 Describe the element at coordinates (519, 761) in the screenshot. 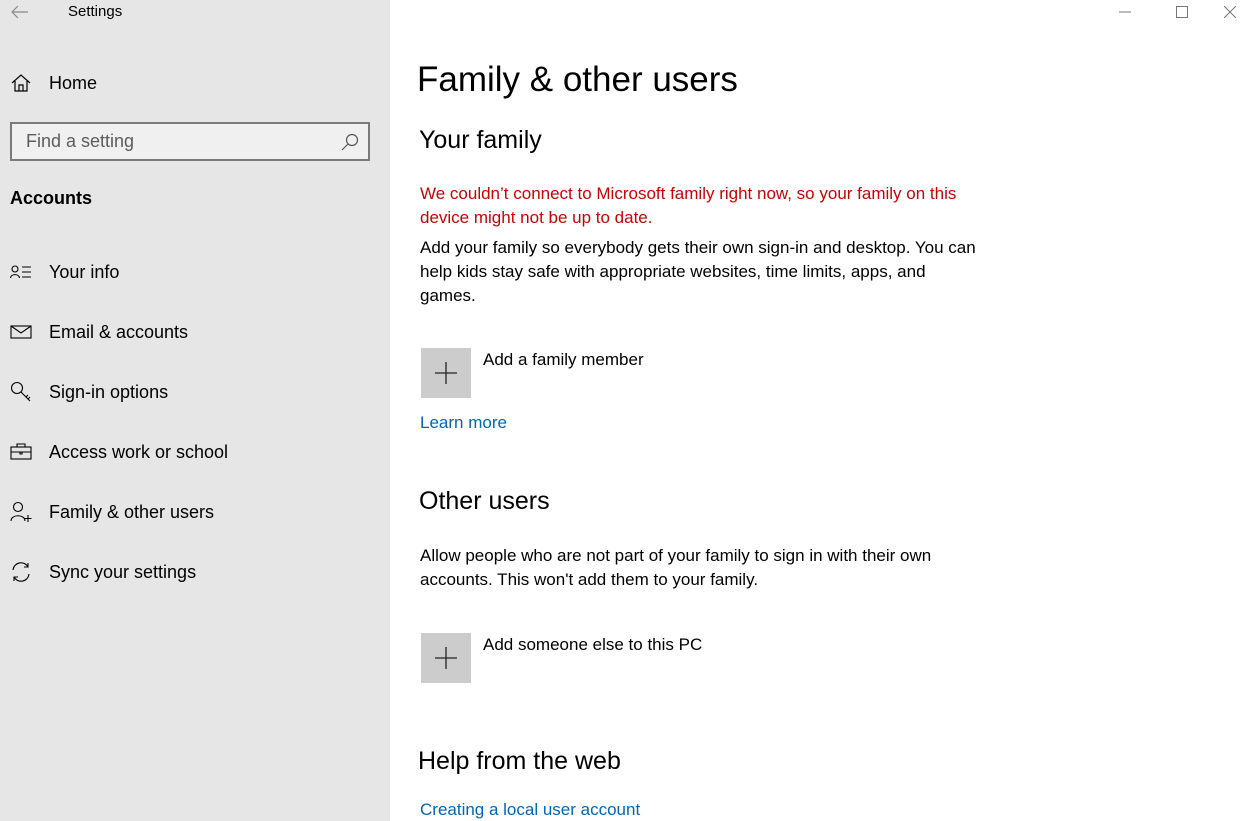

I see `help-from-web-heading: Help from the web` at that location.